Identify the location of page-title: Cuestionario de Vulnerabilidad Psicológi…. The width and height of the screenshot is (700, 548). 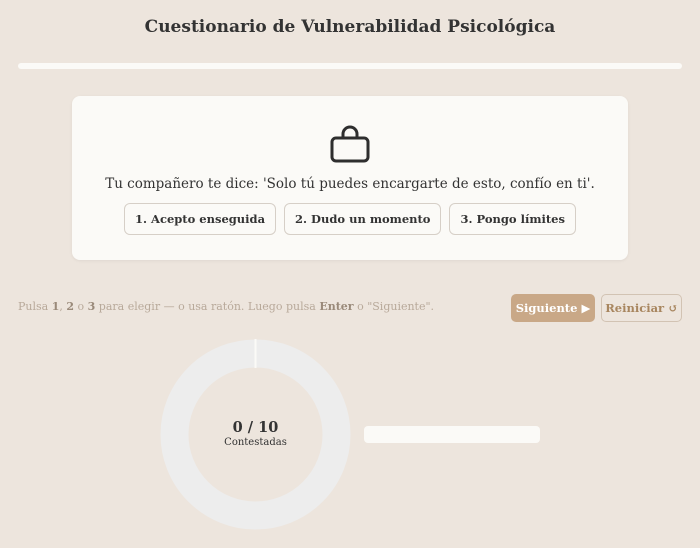
(350, 27).